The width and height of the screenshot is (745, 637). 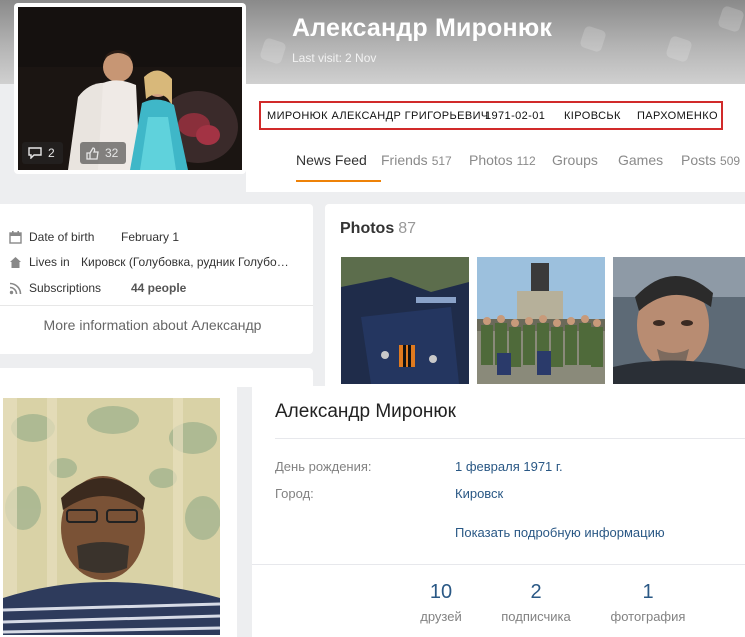 What do you see at coordinates (526, 161) in the screenshot?
I see `tab-count: 112` at bounding box center [526, 161].